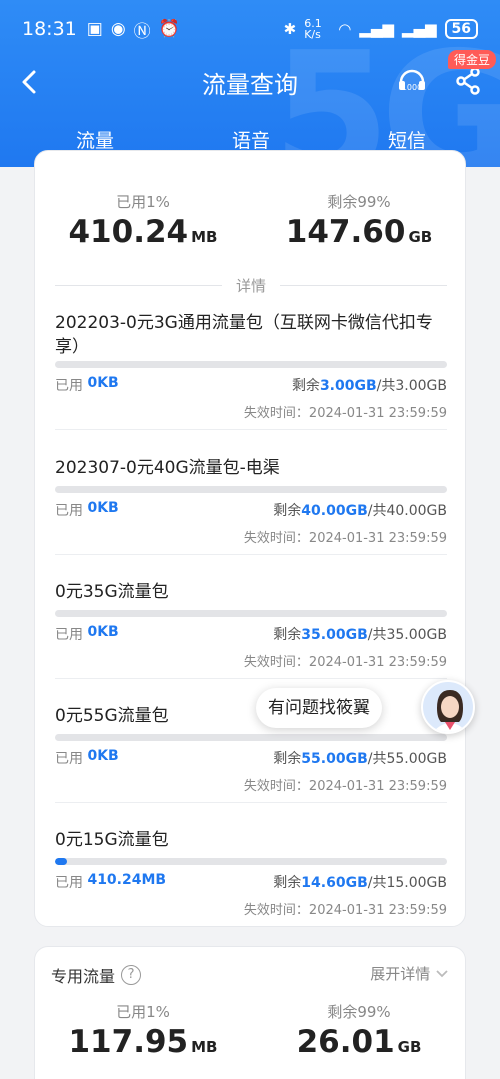  Describe the element at coordinates (244, 335) in the screenshot. I see `package-name: 202203-0元3G通用流量包（互联网卡微信代扣专享）` at that location.